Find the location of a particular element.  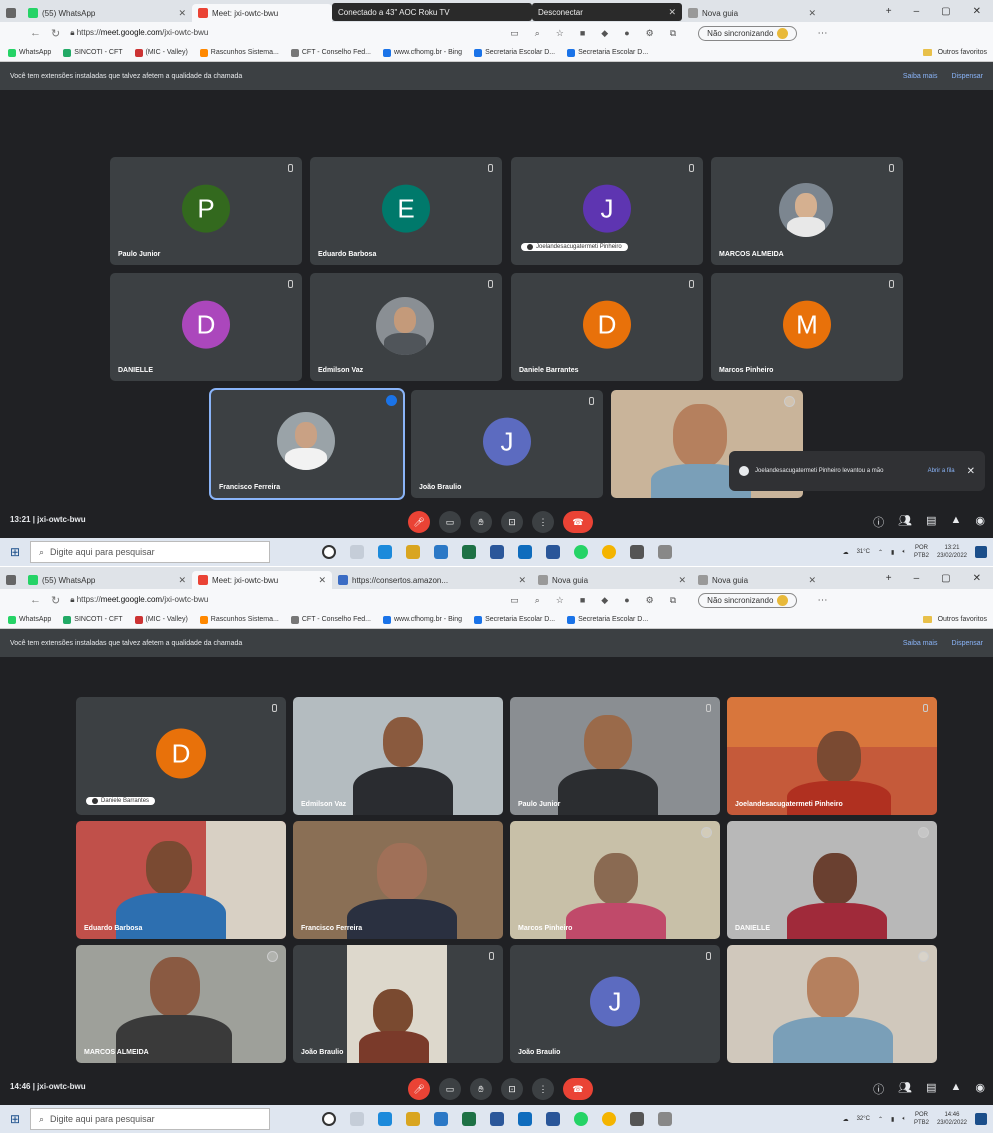

participant-tile: D Daniele Barrantes is located at coordinates (181, 756).